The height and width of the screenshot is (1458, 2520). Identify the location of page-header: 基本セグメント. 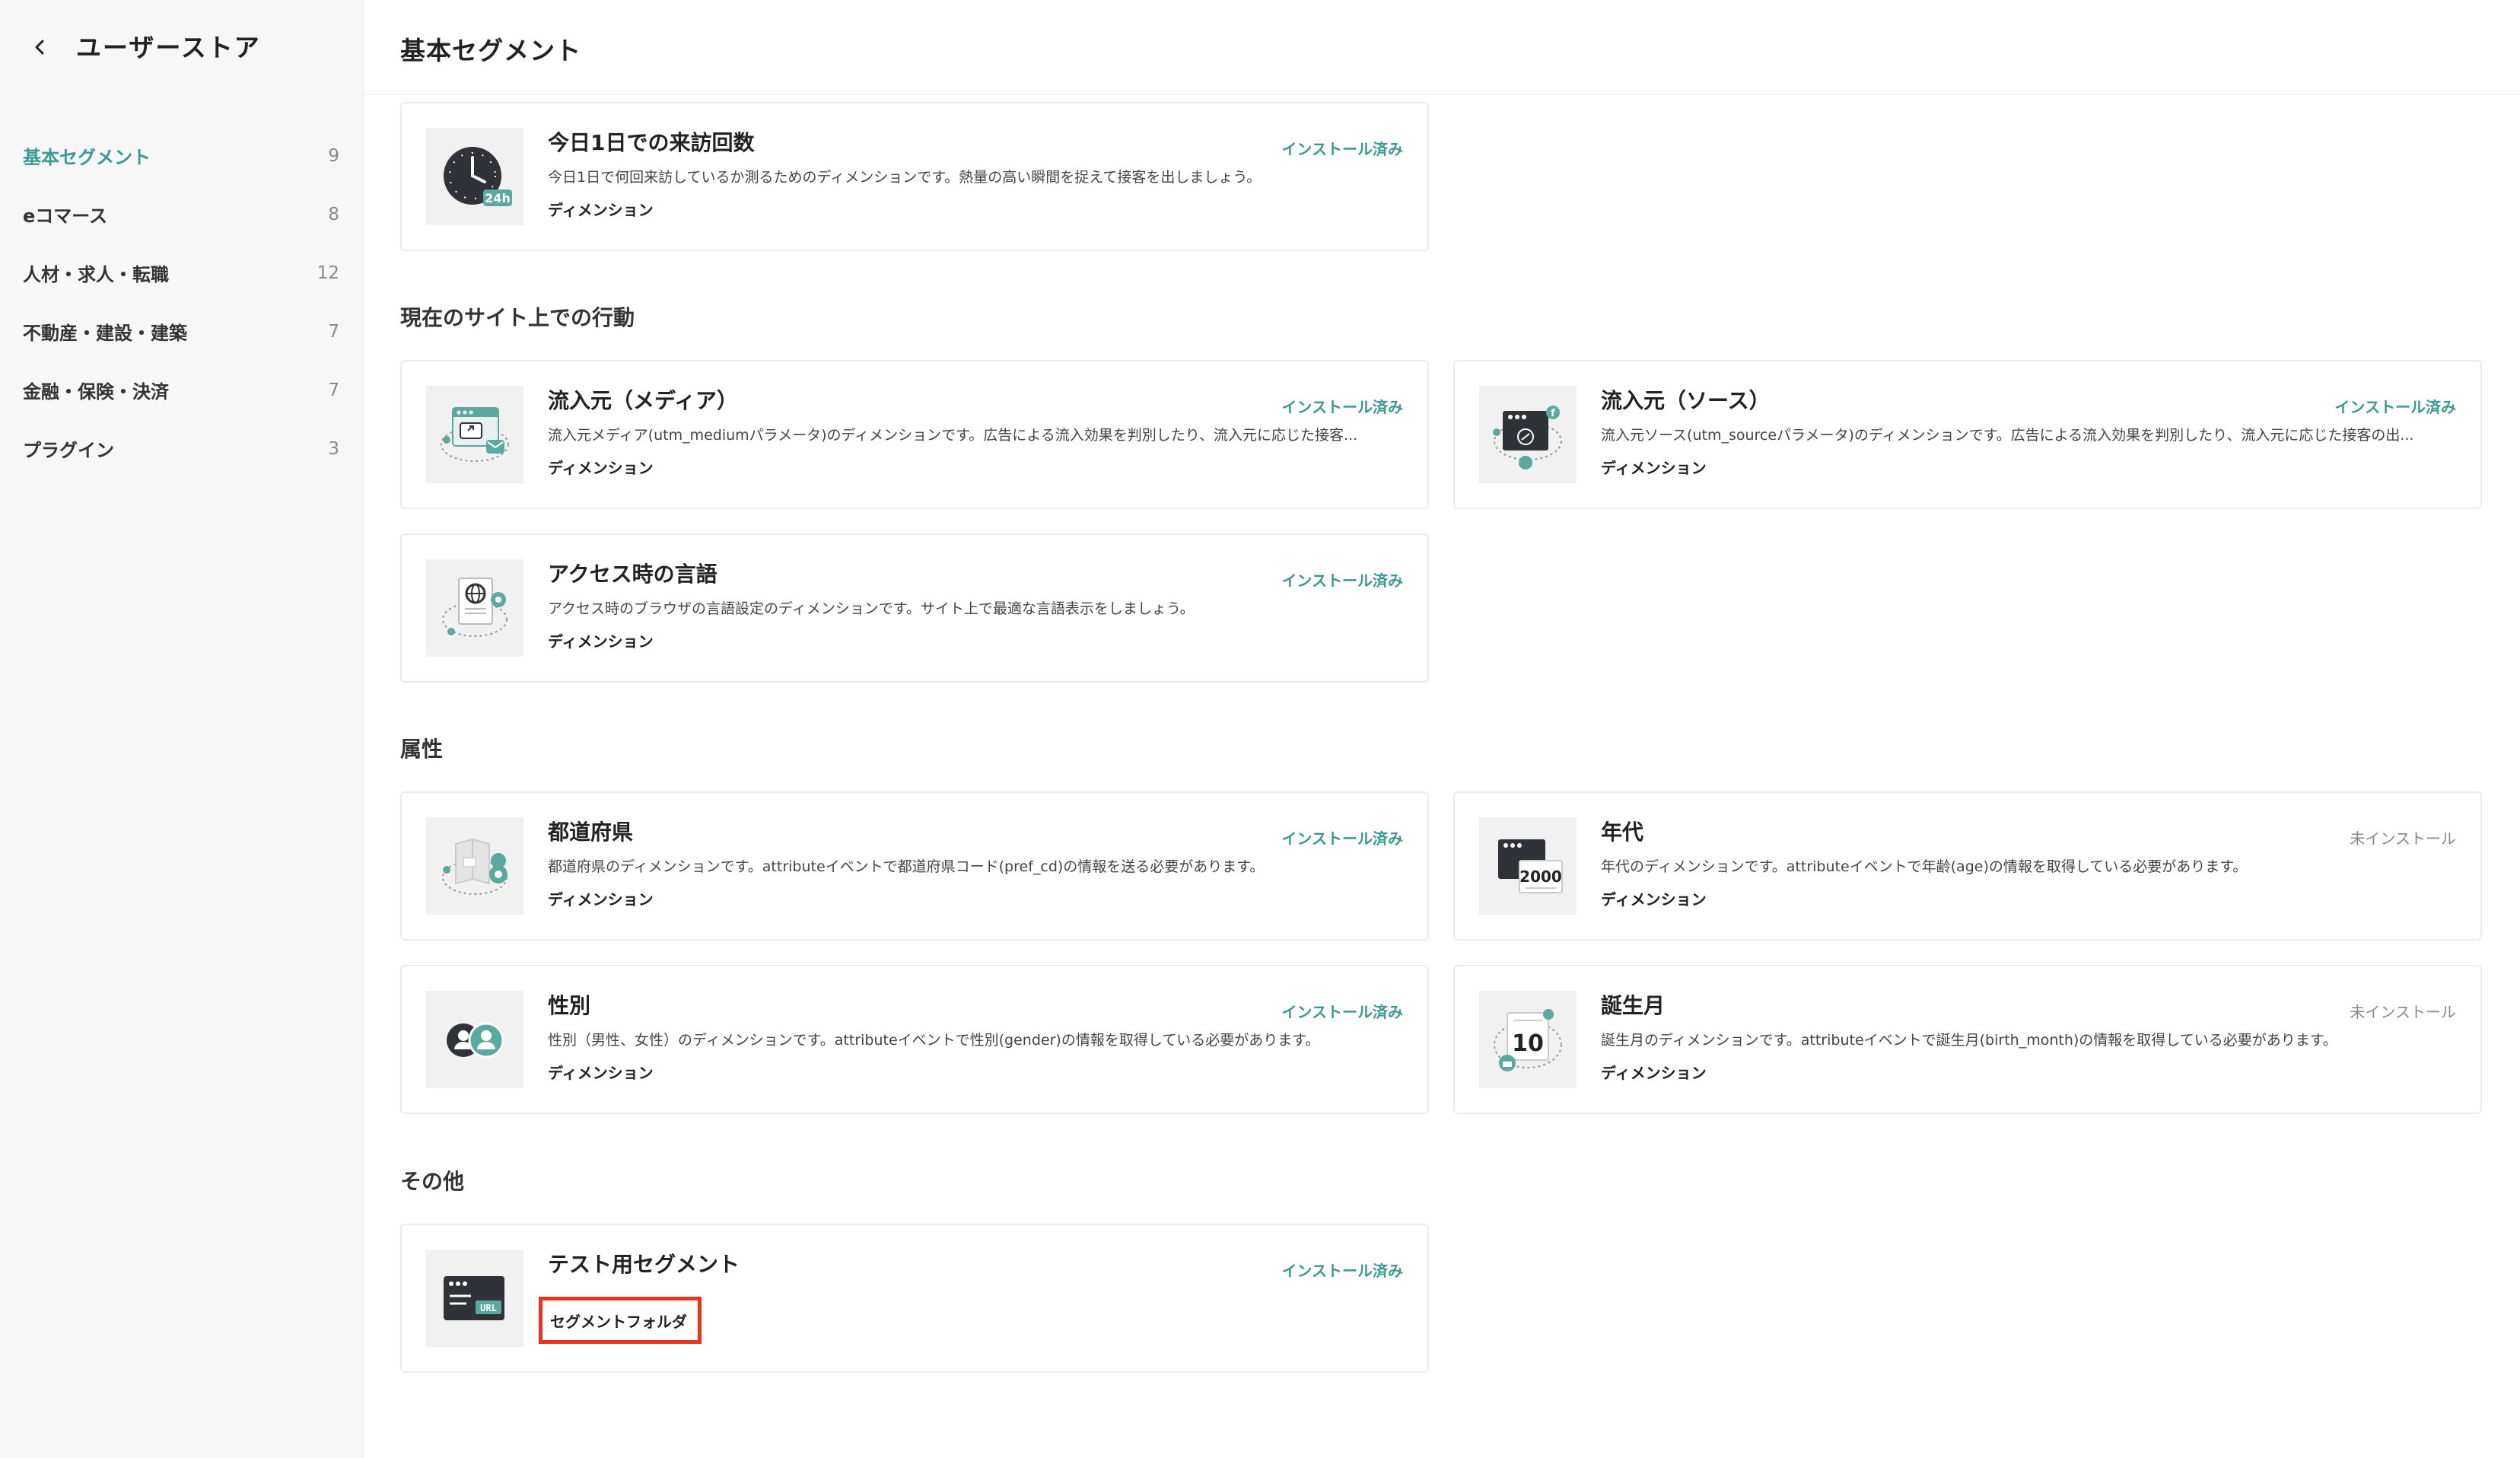
(1442, 48).